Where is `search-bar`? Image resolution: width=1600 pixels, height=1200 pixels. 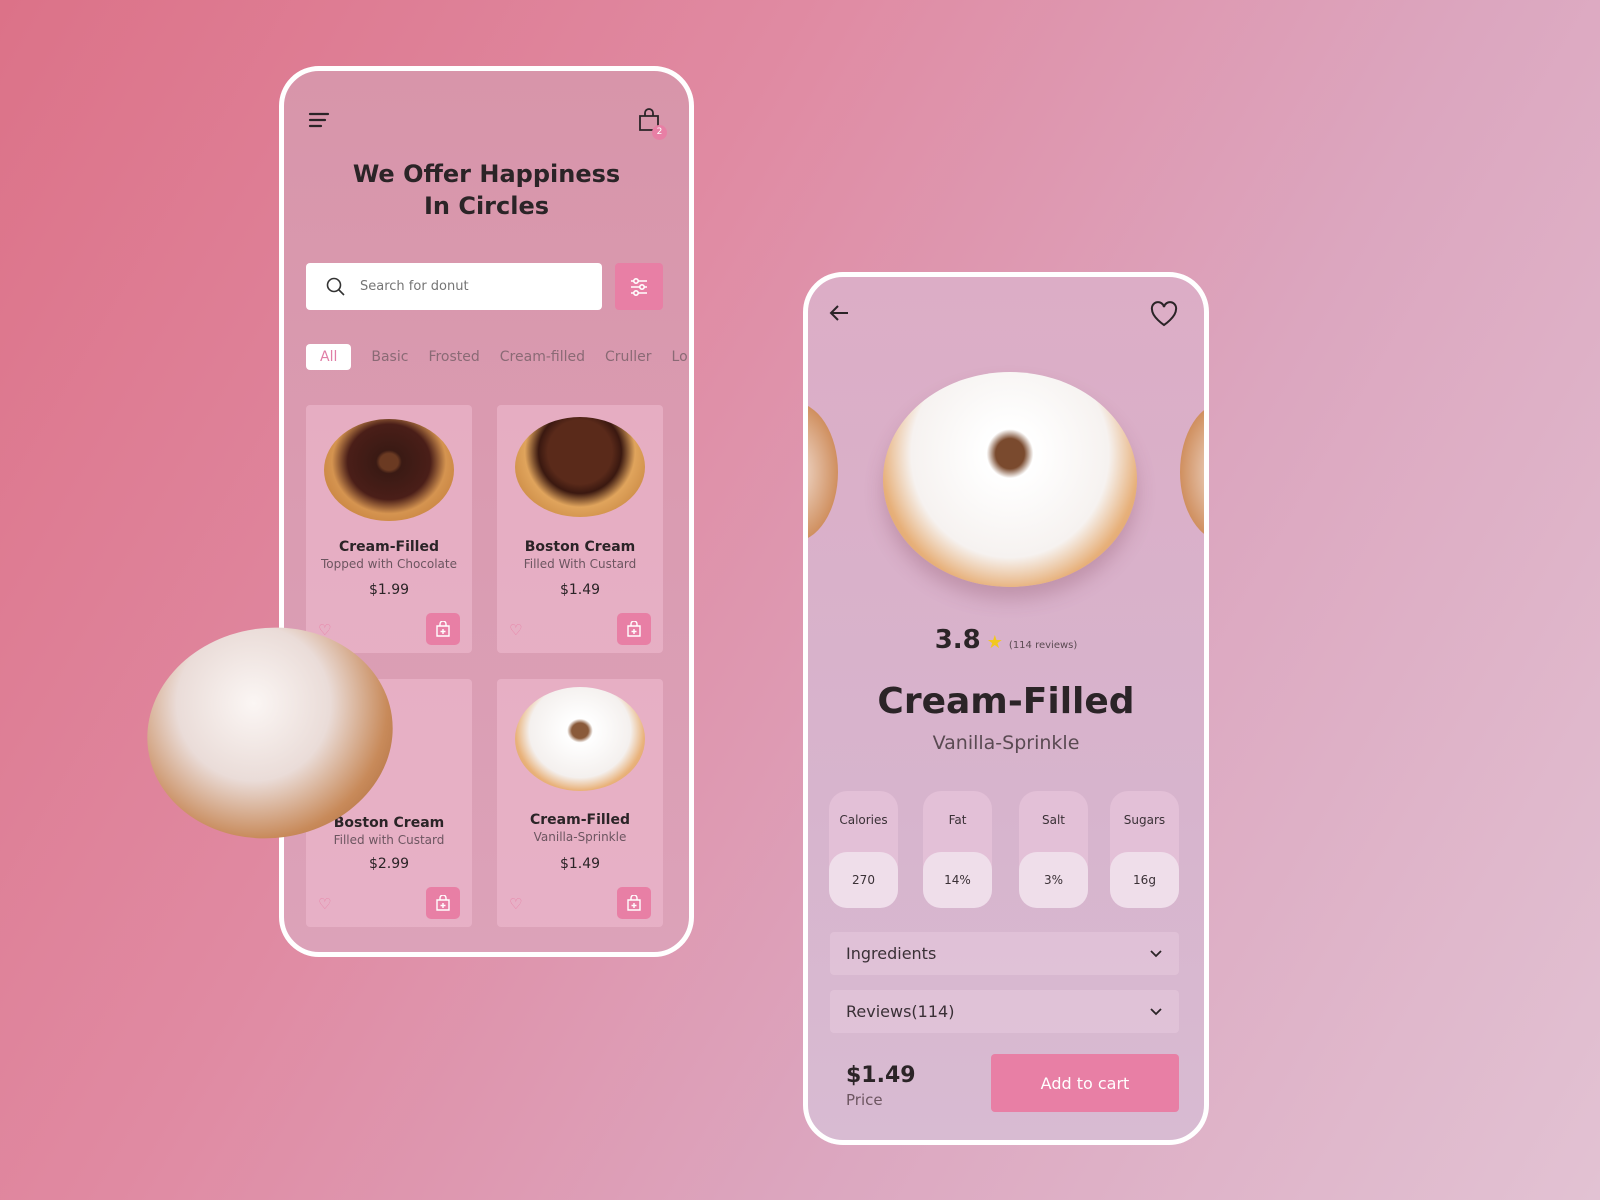
search-bar is located at coordinates (454, 286).